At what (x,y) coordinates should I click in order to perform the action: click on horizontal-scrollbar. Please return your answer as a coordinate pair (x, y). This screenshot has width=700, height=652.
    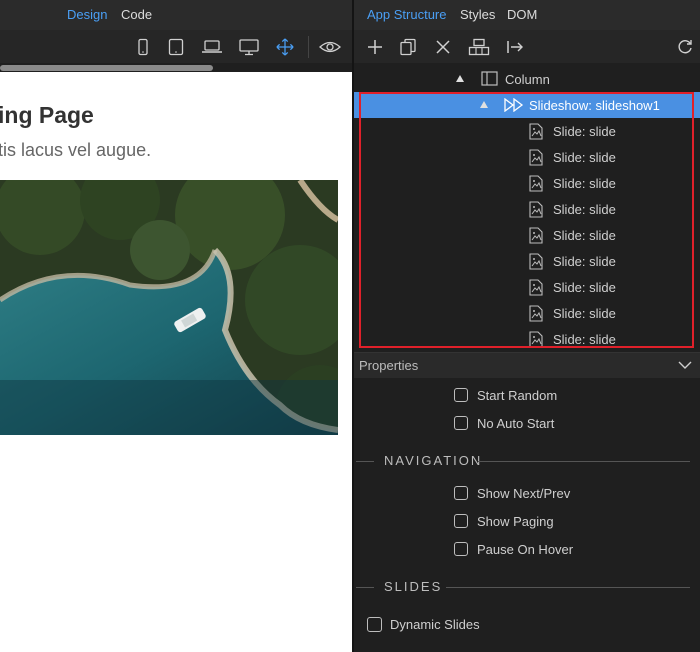
    Looking at the image, I should click on (176, 67).